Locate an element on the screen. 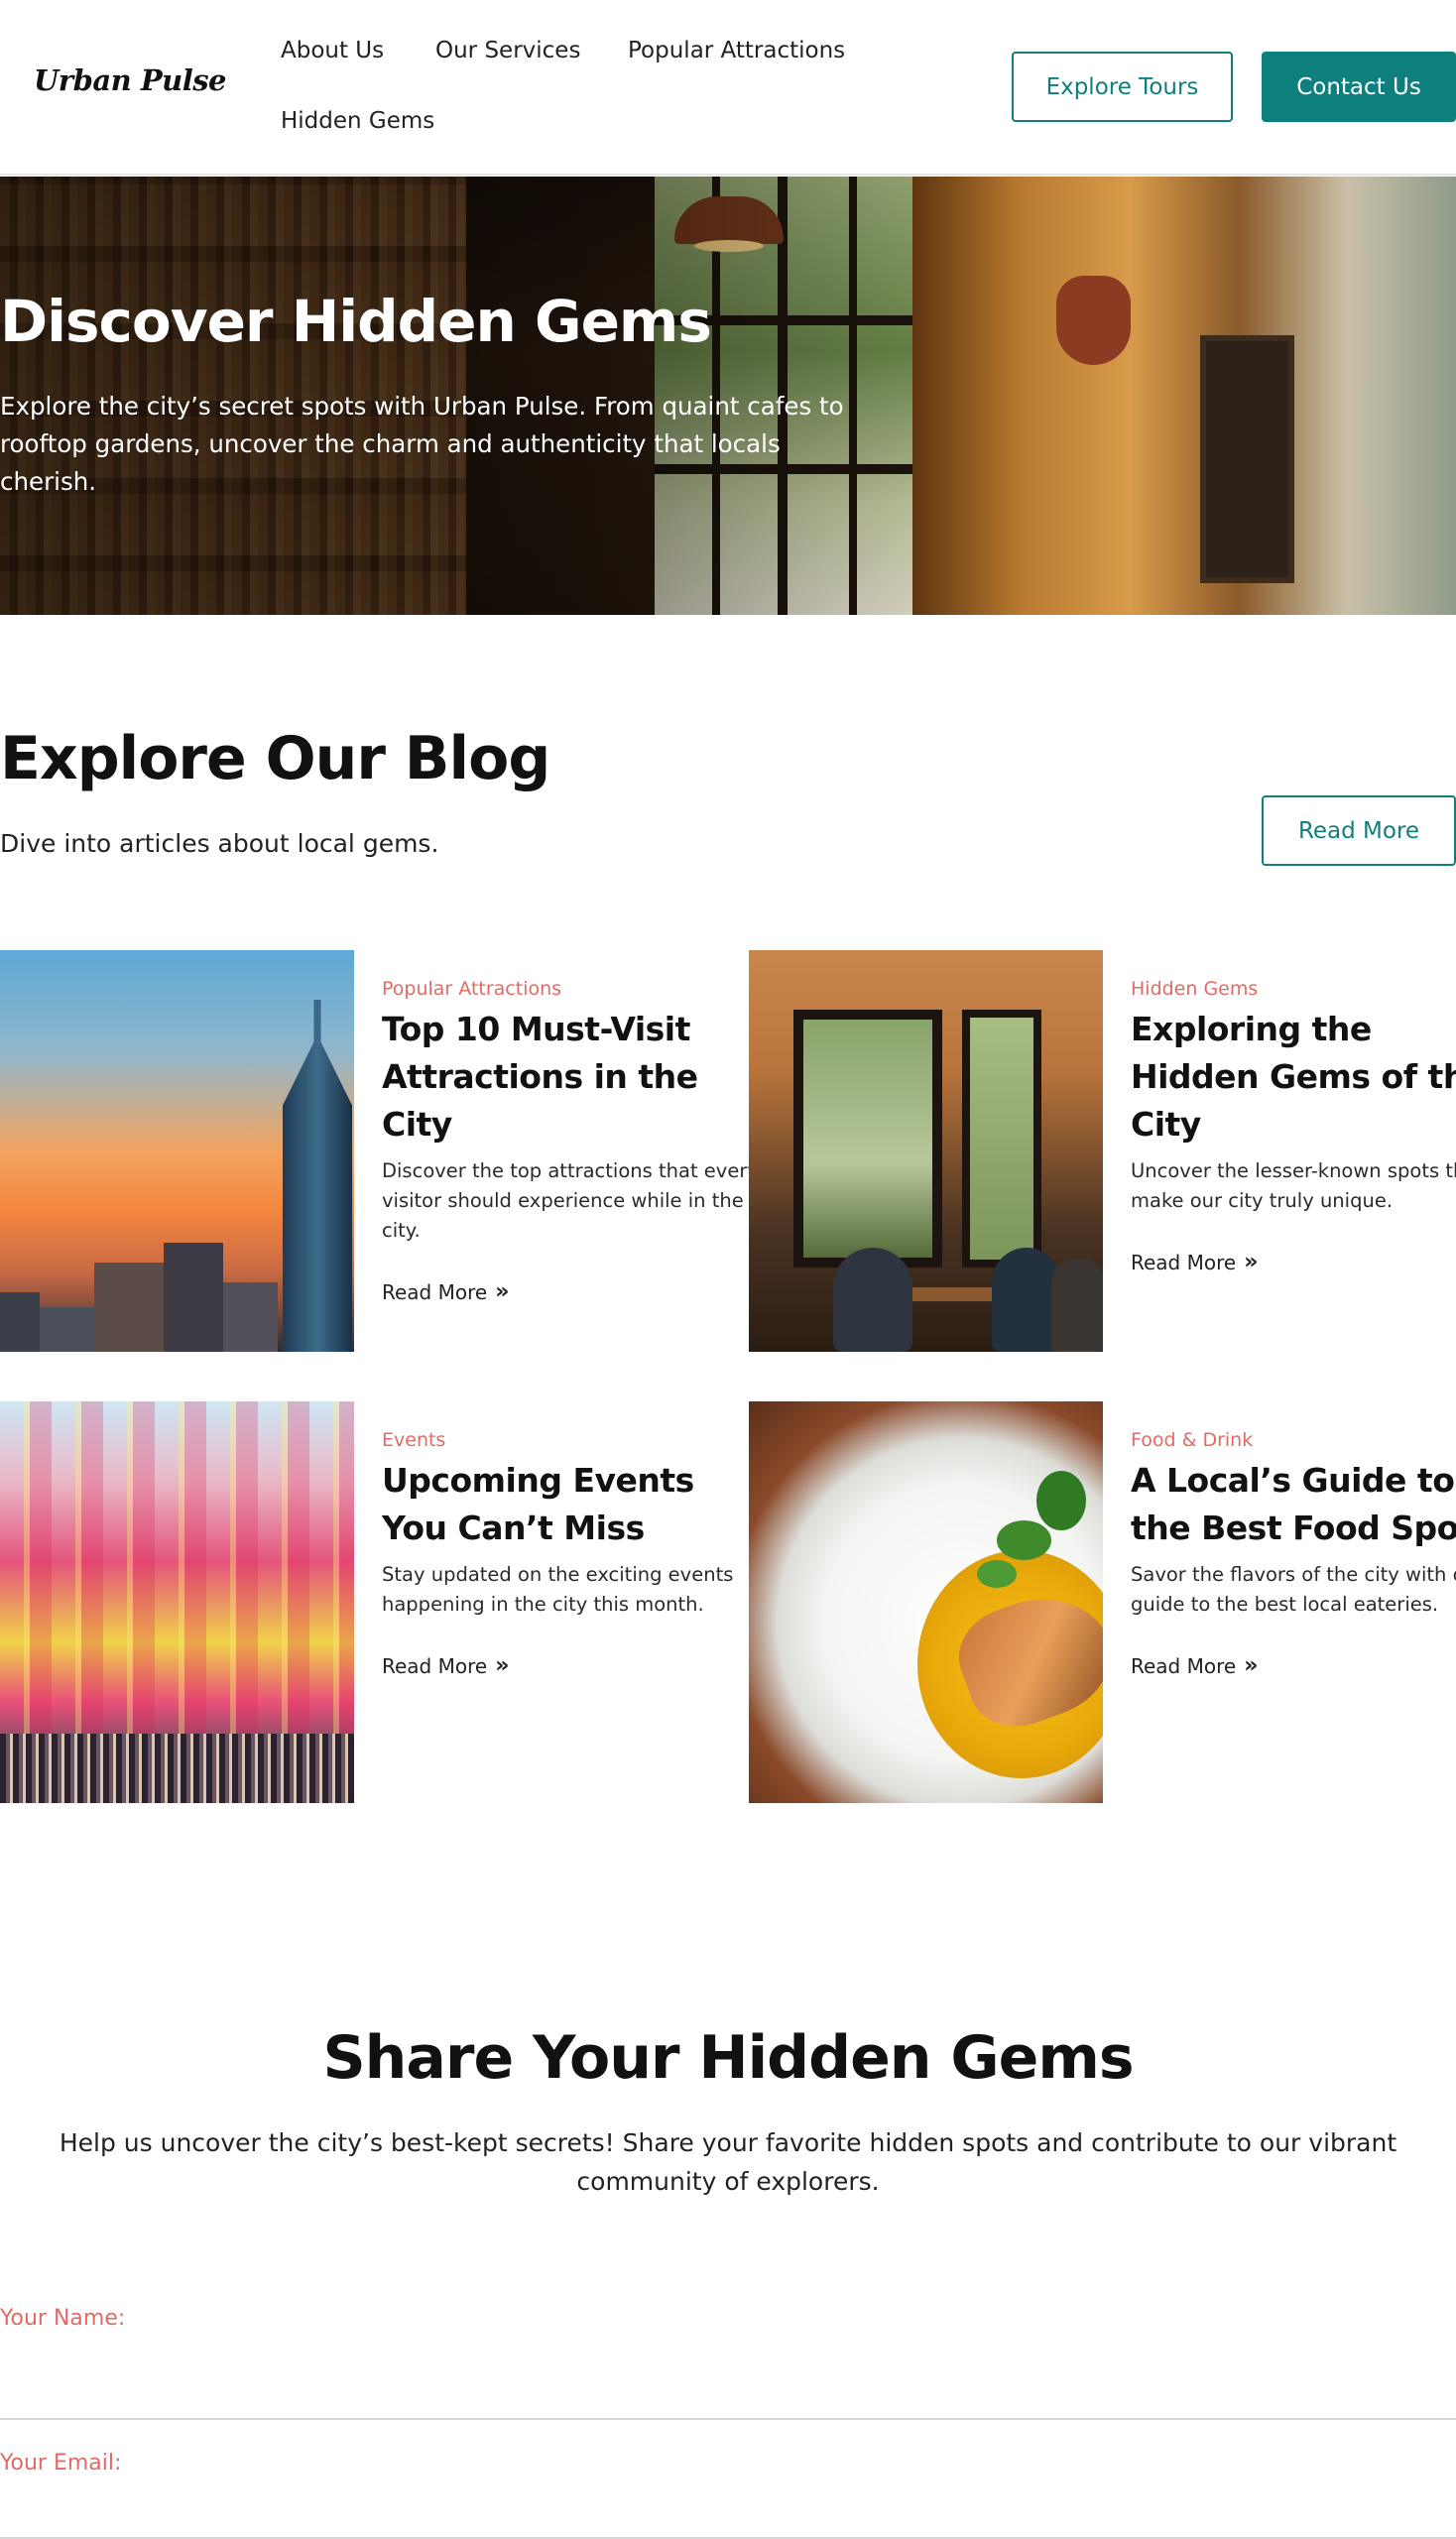 The width and height of the screenshot is (1456, 2539). contact-us-button: Contact Us is located at coordinates (1359, 87).